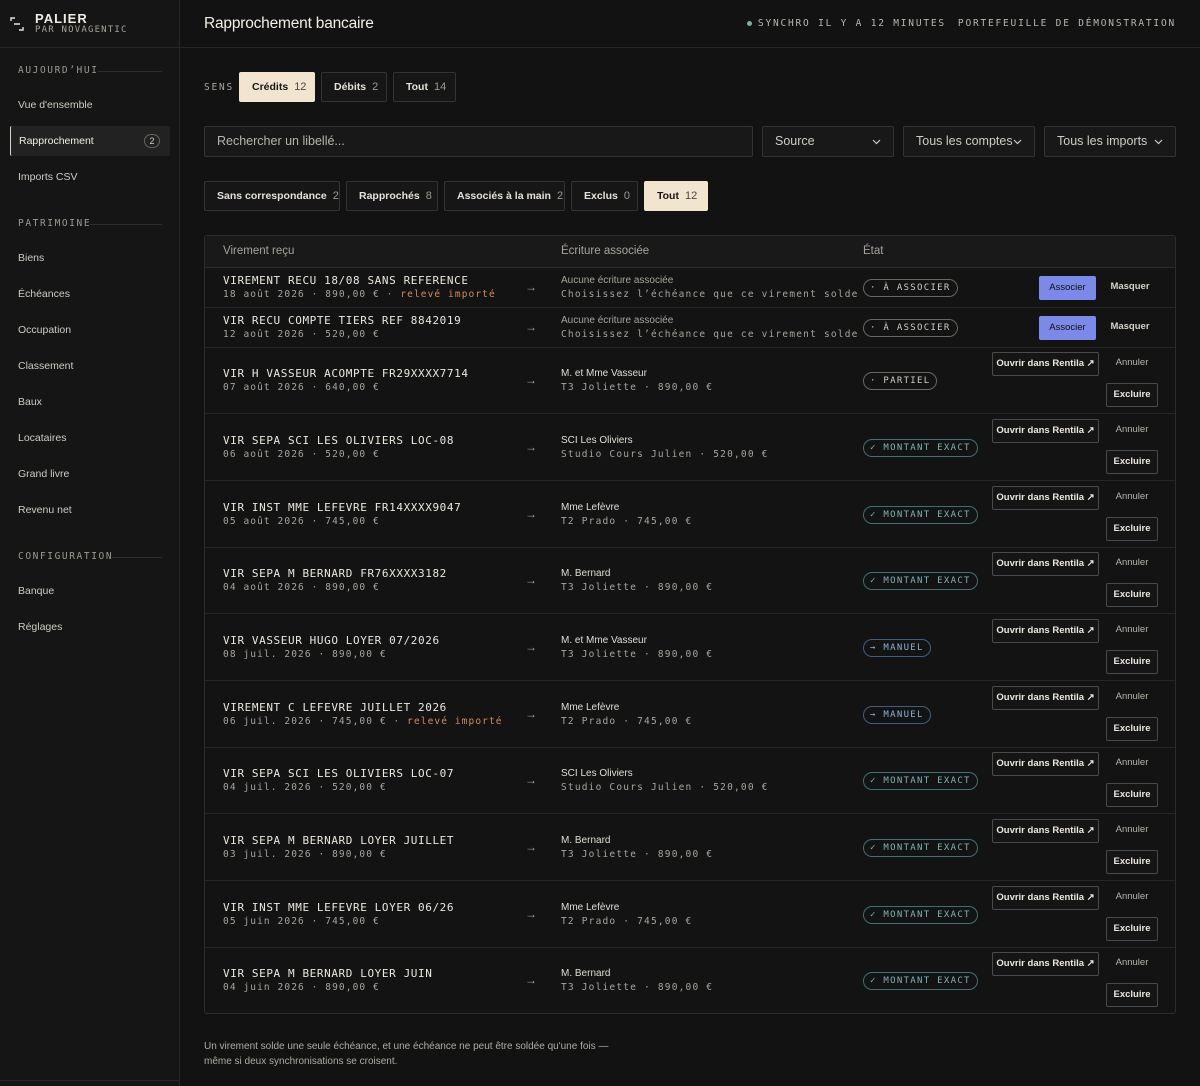 The height and width of the screenshot is (1086, 1200). I want to click on sidebar-item-biens: Biens, so click(90, 258).